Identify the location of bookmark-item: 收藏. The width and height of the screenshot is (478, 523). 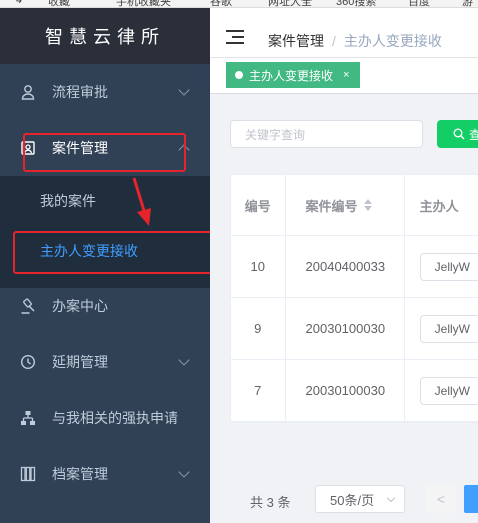
(59, 3).